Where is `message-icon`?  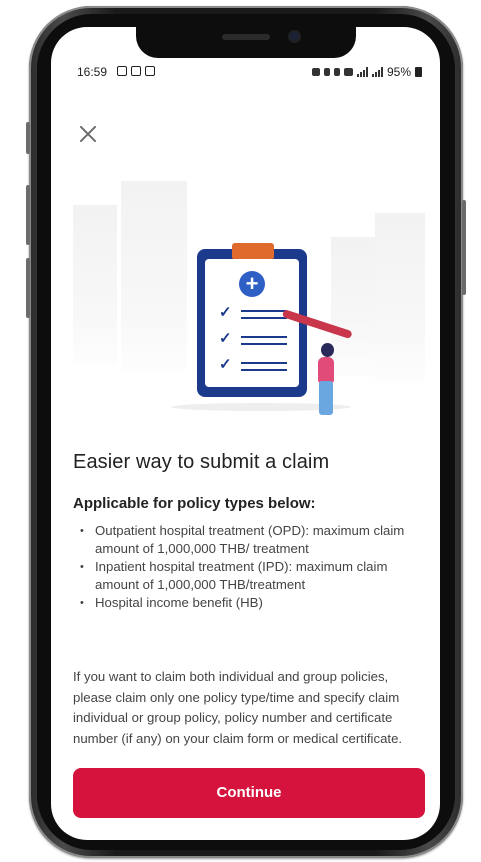 message-icon is located at coordinates (136, 71).